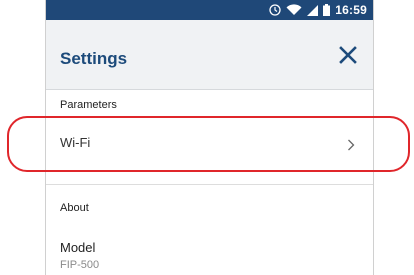 The image size is (414, 275). What do you see at coordinates (294, 10) in the screenshot?
I see `wifi-icon` at bounding box center [294, 10].